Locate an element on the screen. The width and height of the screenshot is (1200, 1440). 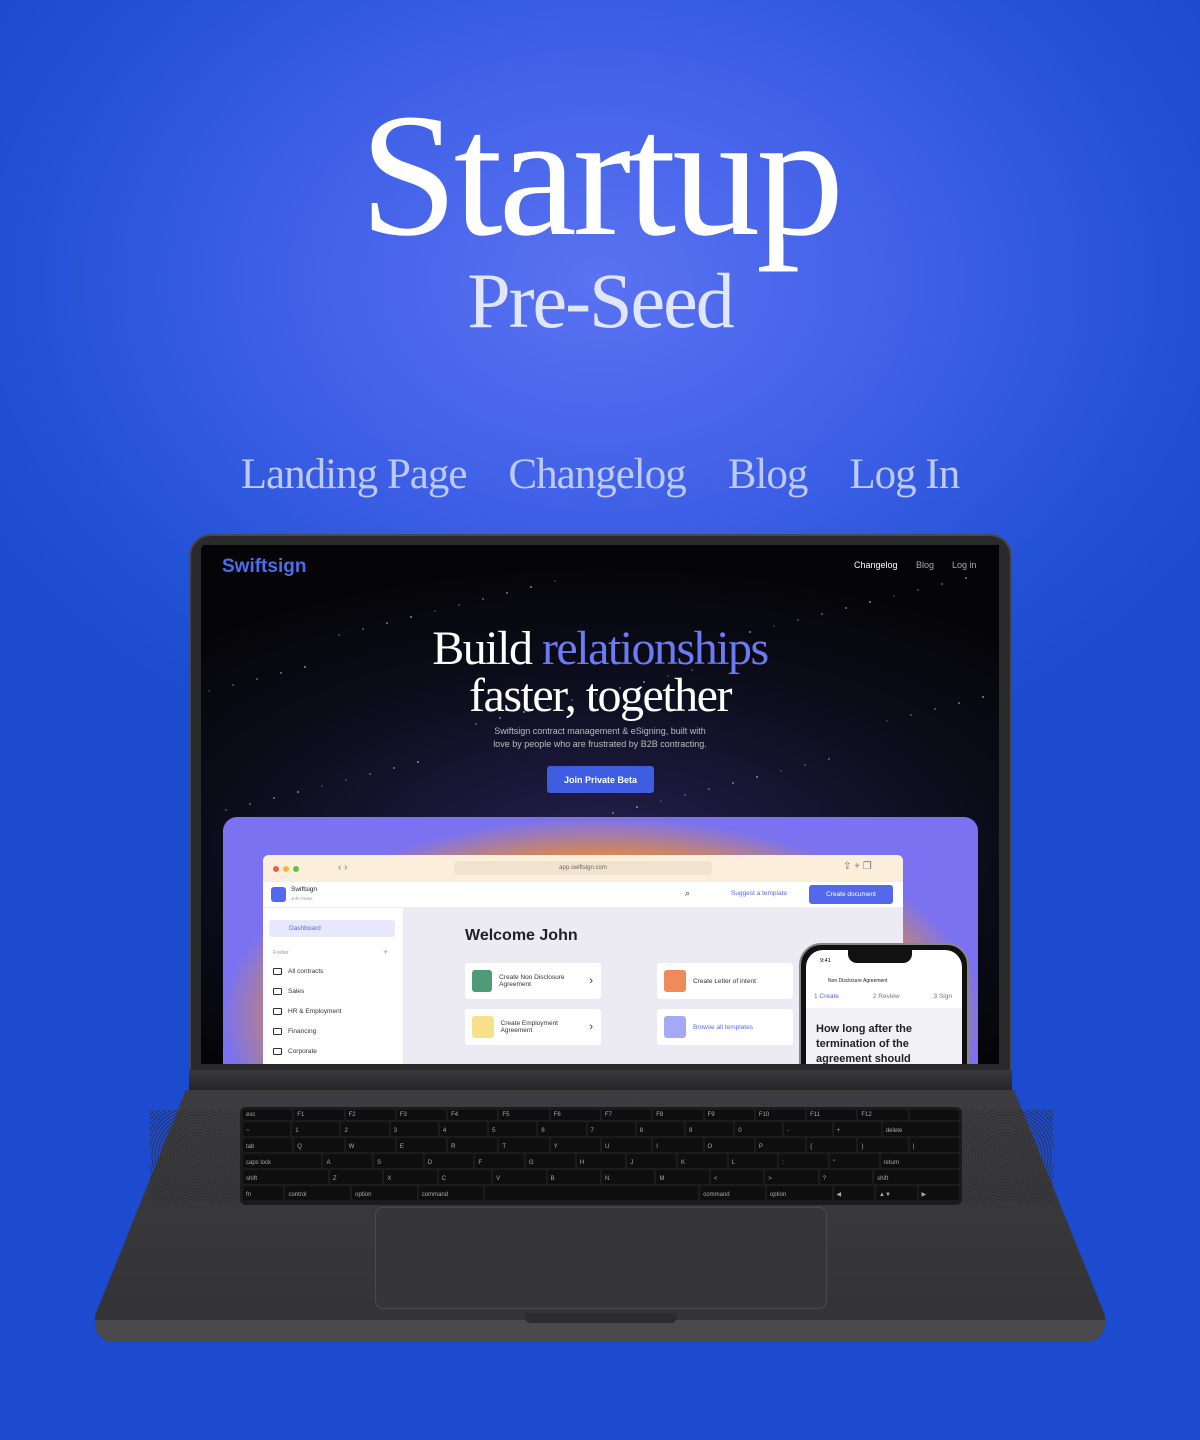
key: shift is located at coordinates (285, 1177).